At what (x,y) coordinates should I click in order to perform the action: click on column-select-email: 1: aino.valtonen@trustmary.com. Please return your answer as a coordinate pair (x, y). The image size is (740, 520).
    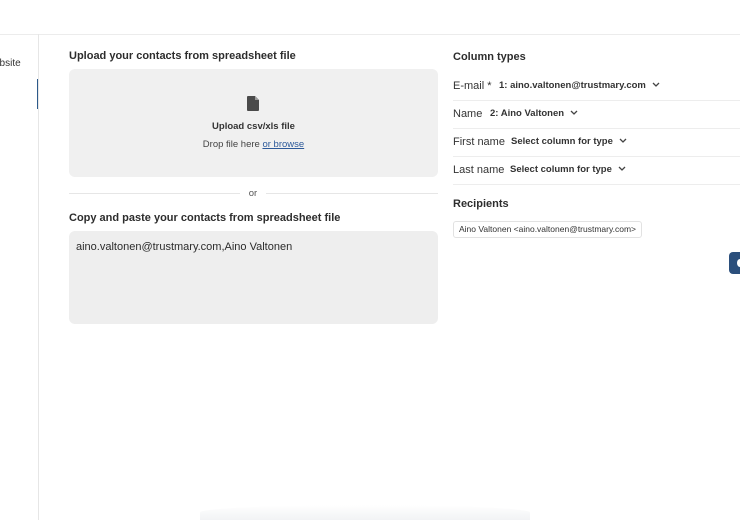
    Looking at the image, I should click on (579, 85).